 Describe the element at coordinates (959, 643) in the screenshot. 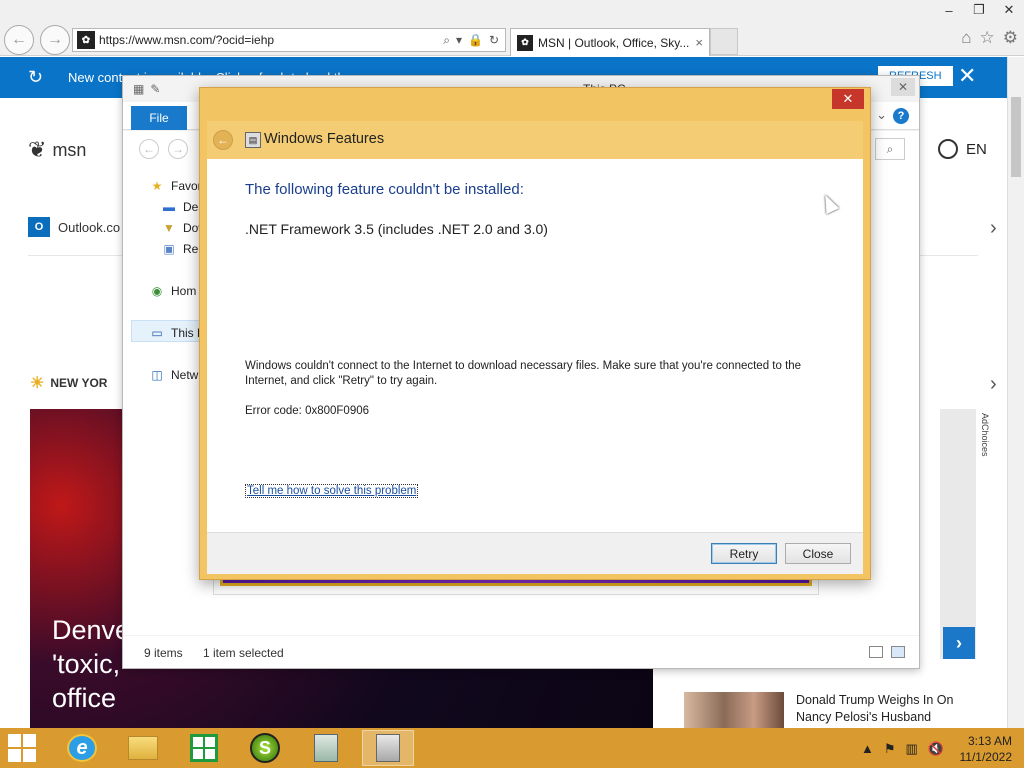

I see `carousel-next-button: ›` at that location.